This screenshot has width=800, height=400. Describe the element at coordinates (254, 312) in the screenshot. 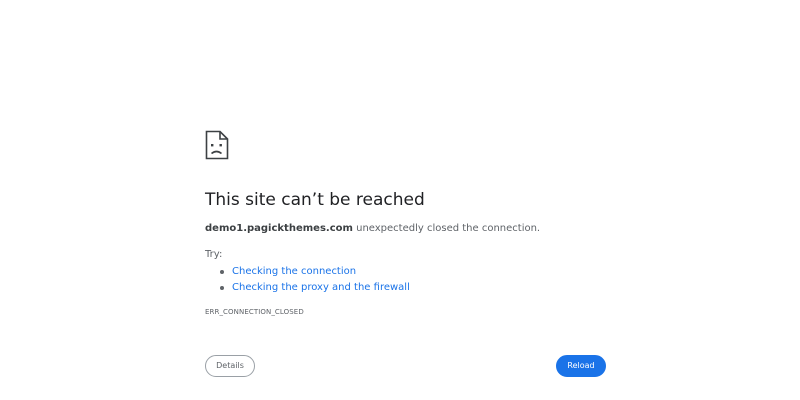

I see `error-code: ERR_CONNECTION_CLOSED` at that location.